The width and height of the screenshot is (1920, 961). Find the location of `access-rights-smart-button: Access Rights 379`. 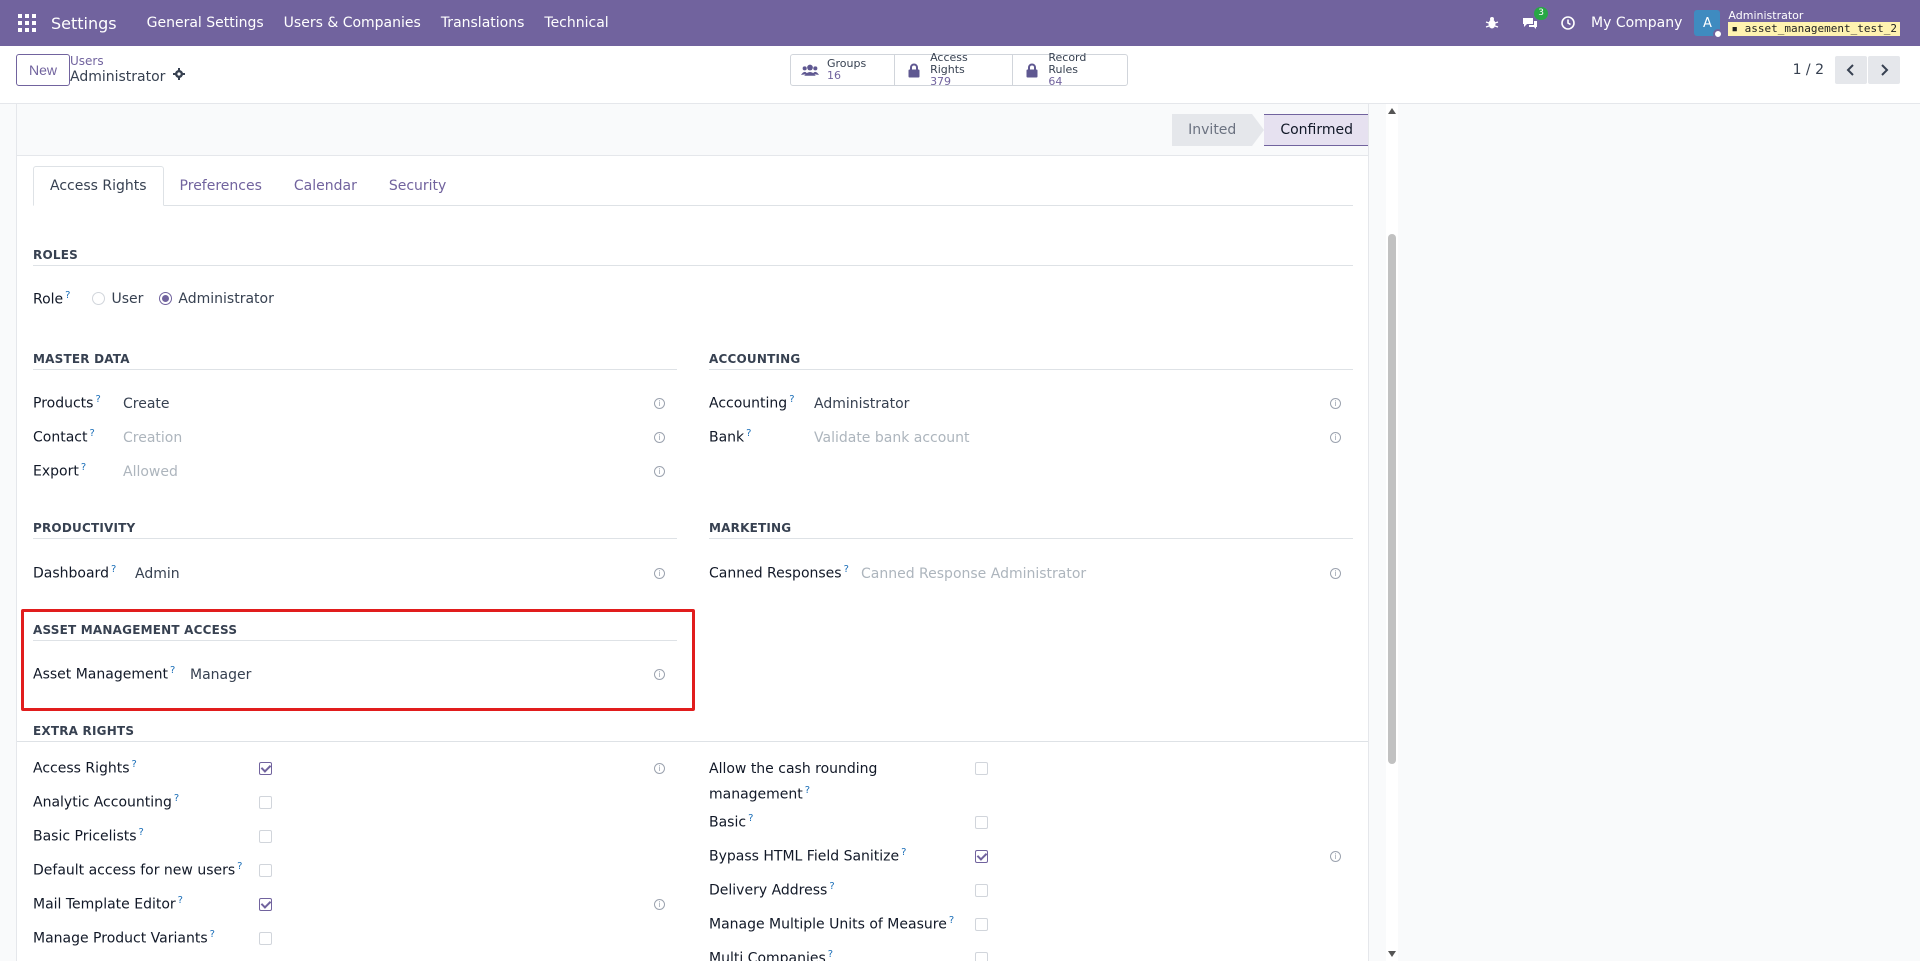

access-rights-smart-button: Access Rights 379 is located at coordinates (954, 70).